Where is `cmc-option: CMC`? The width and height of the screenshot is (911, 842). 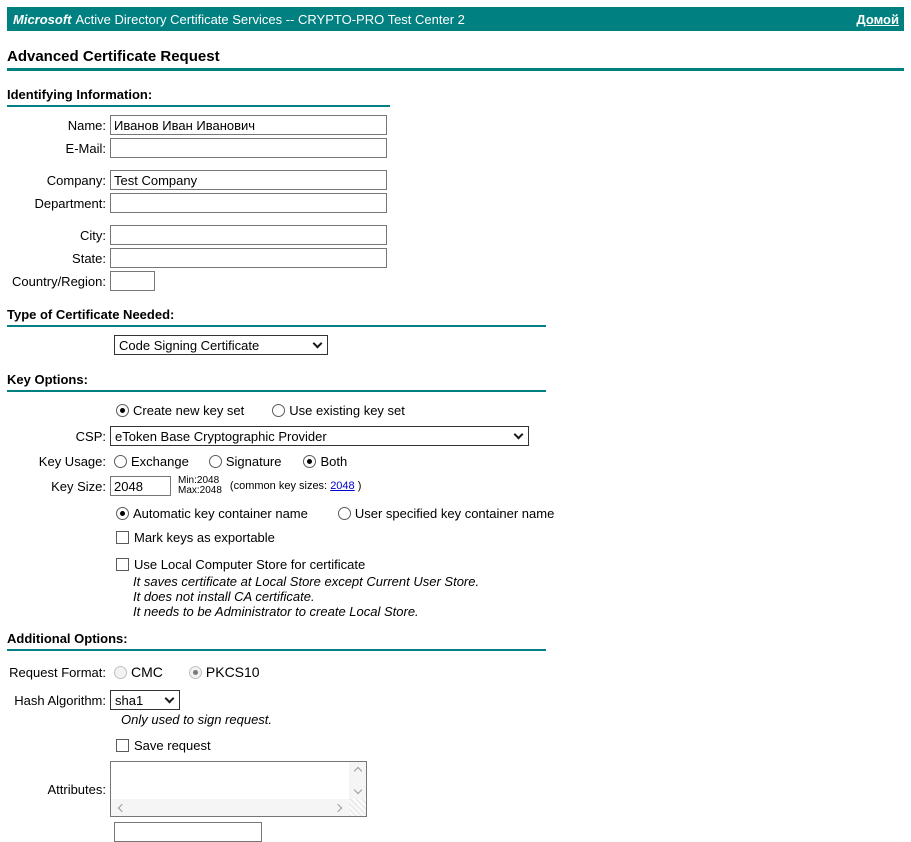
cmc-option: CMC is located at coordinates (138, 672).